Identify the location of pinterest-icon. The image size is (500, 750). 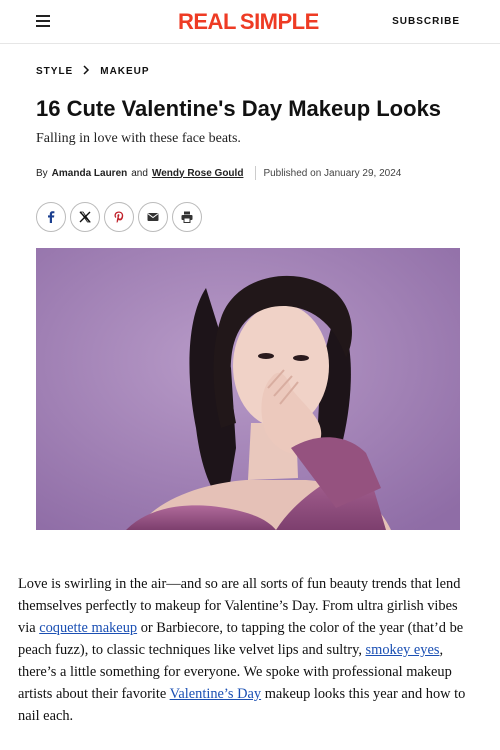
(119, 217).